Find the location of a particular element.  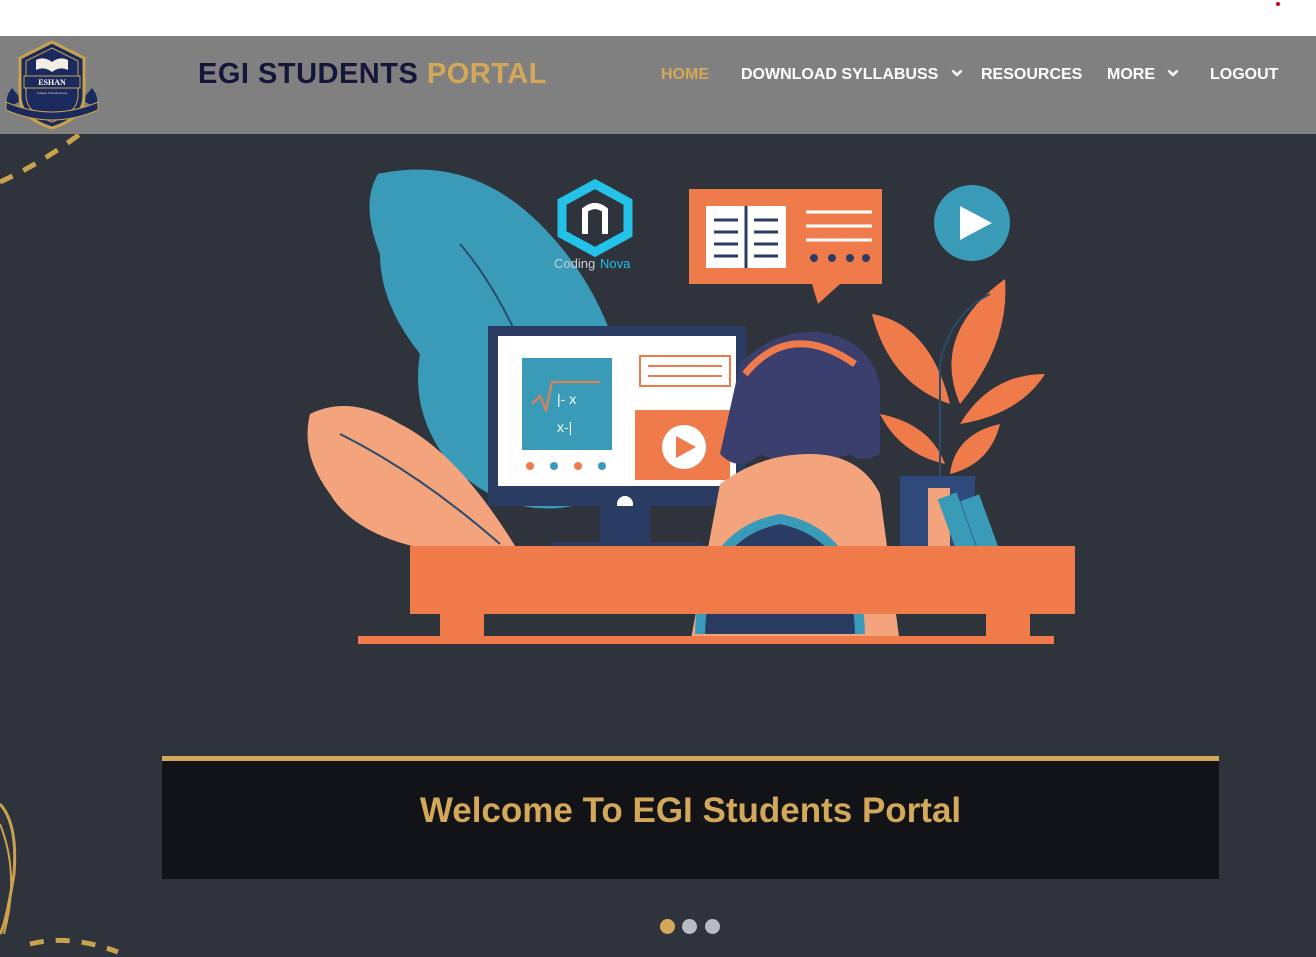

welcome-banner: Welcome To EGI Students Portal is located at coordinates (690, 817).